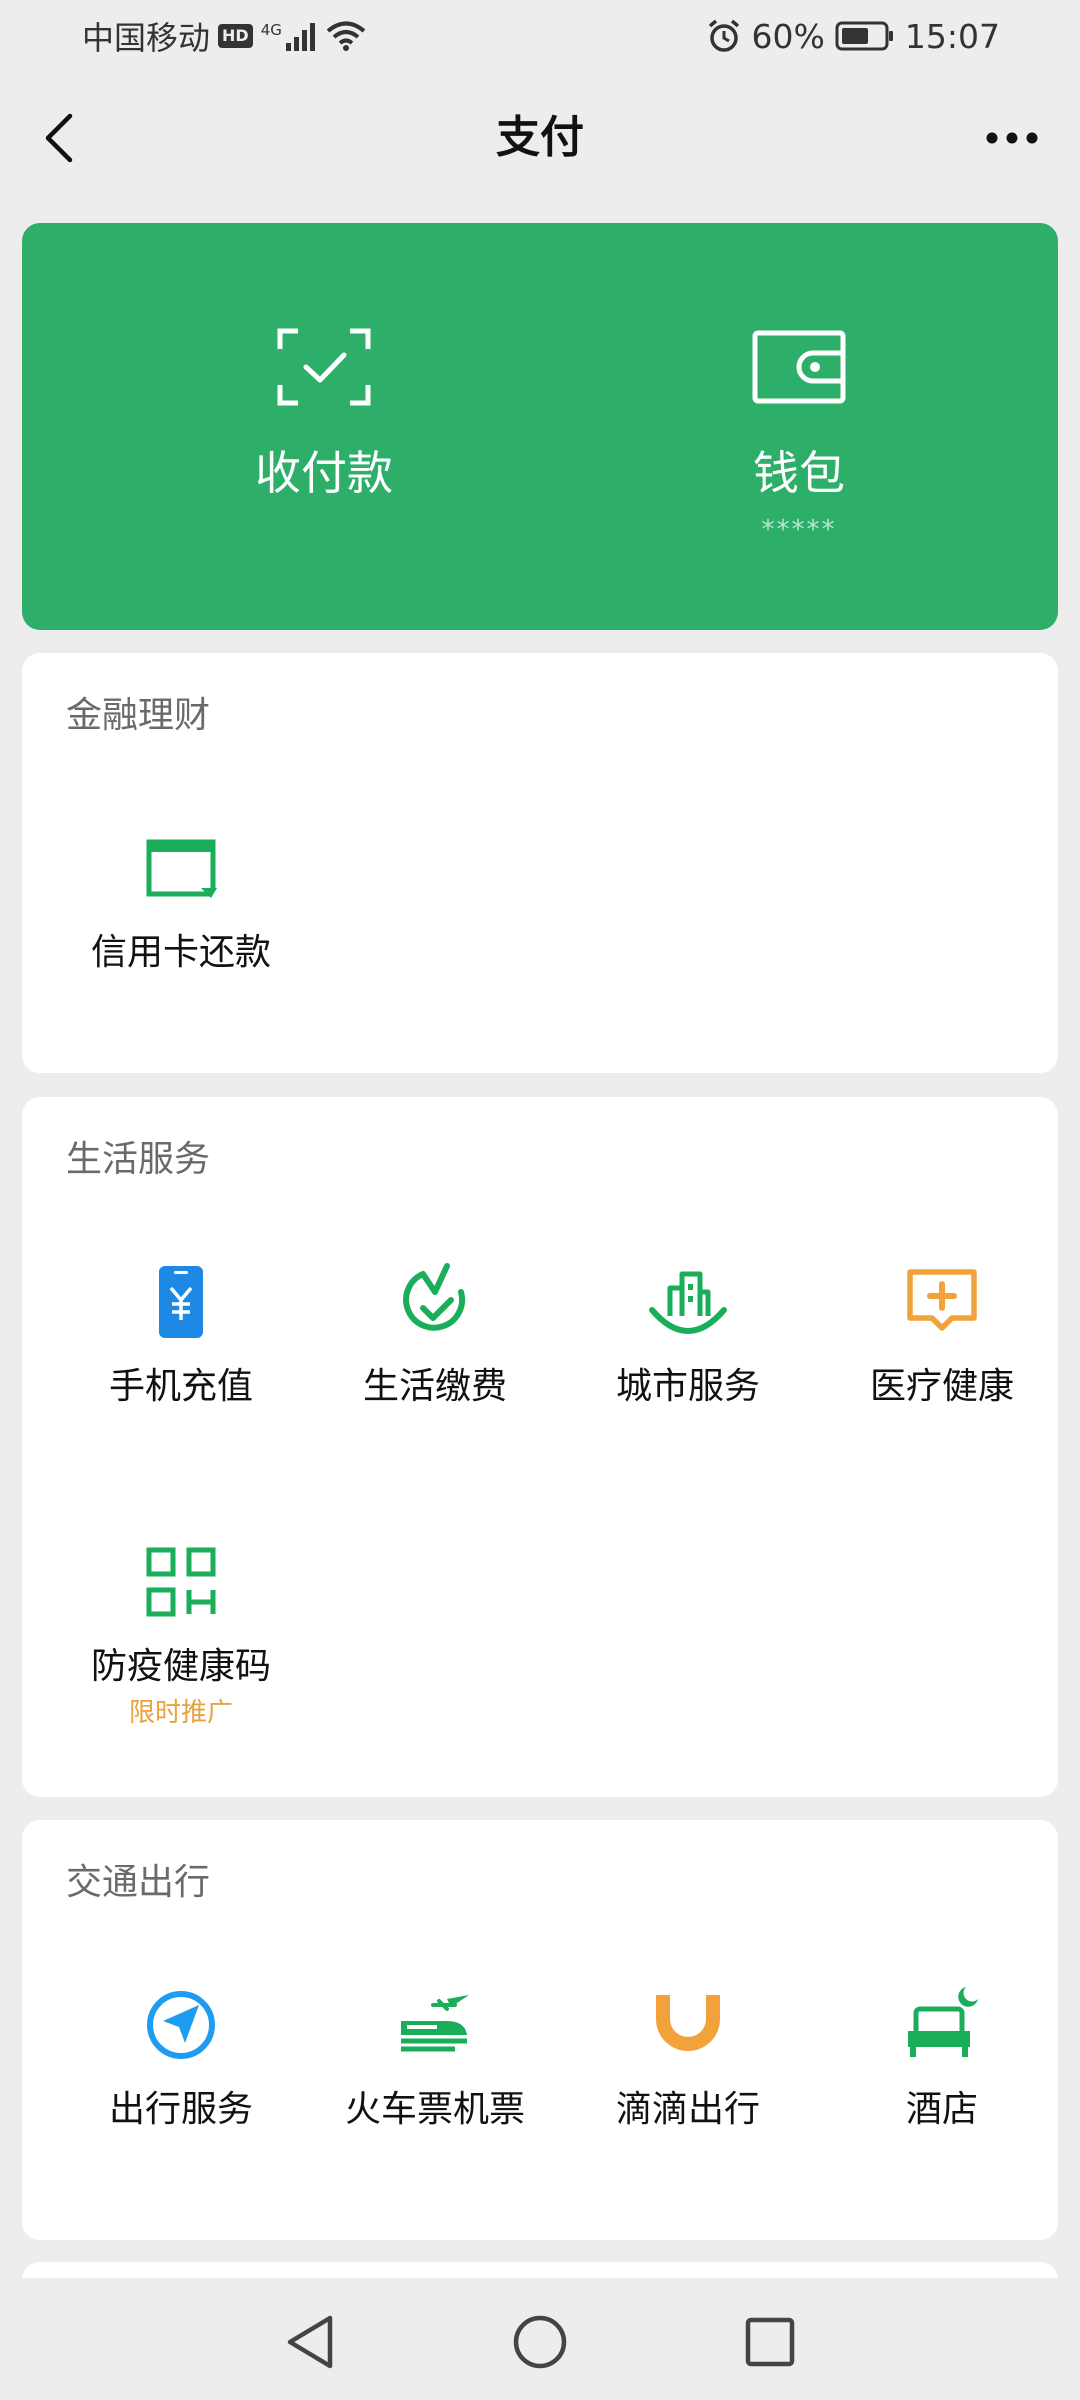  What do you see at coordinates (799, 426) in the screenshot?
I see `wallet-button: 钱包 *****` at bounding box center [799, 426].